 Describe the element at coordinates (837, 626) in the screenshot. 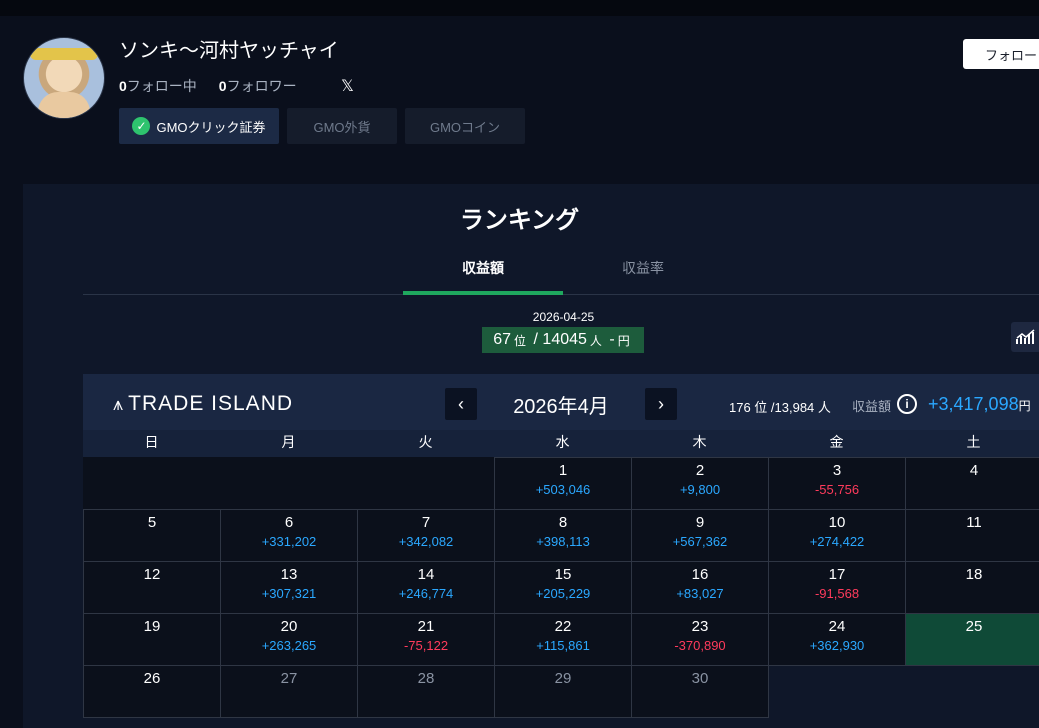

I see `day-number: 24` at that location.